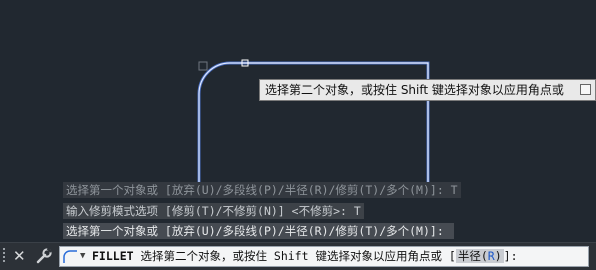  What do you see at coordinates (70, 256) in the screenshot?
I see `fillet-command-icon` at bounding box center [70, 256].